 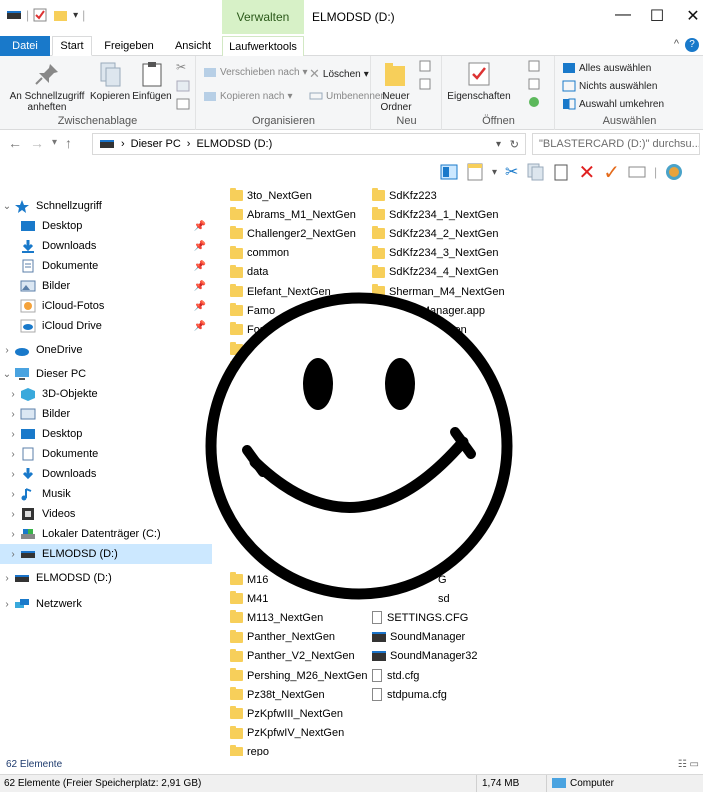 I want to click on breadcrumb-drive: ELMODSD (D:), so click(x=234, y=144).